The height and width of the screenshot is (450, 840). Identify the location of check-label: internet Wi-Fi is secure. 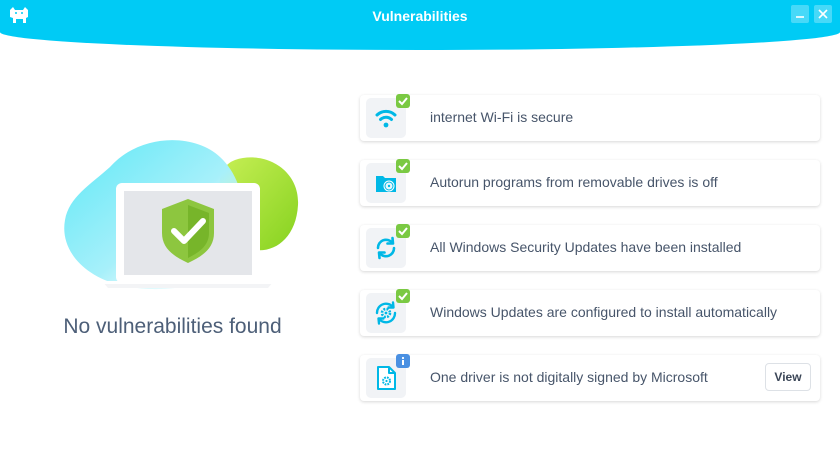
(502, 117).